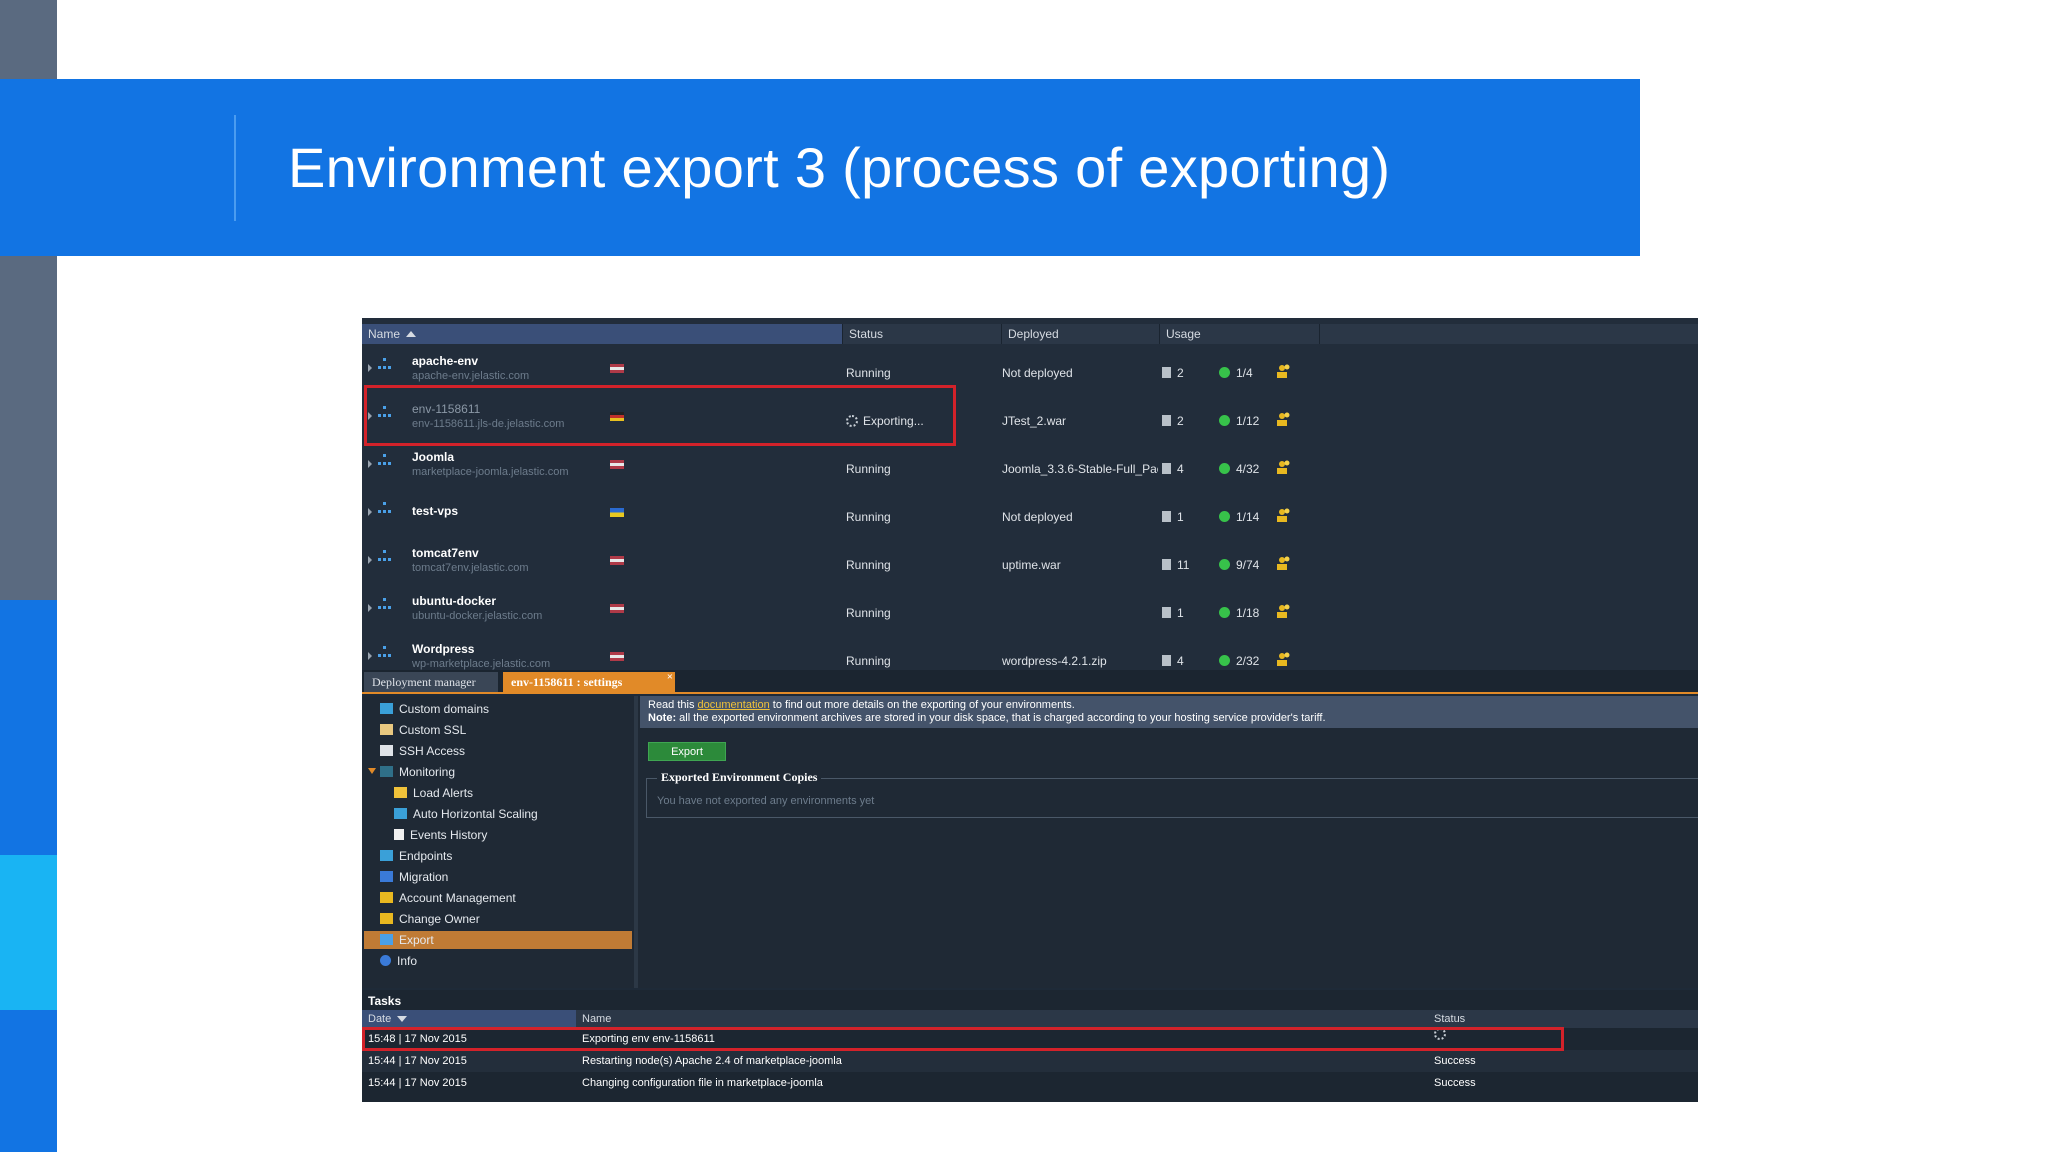 The width and height of the screenshot is (2048, 1152). What do you see at coordinates (1081, 334) in the screenshot?
I see `column-header-deployed: Deployed` at bounding box center [1081, 334].